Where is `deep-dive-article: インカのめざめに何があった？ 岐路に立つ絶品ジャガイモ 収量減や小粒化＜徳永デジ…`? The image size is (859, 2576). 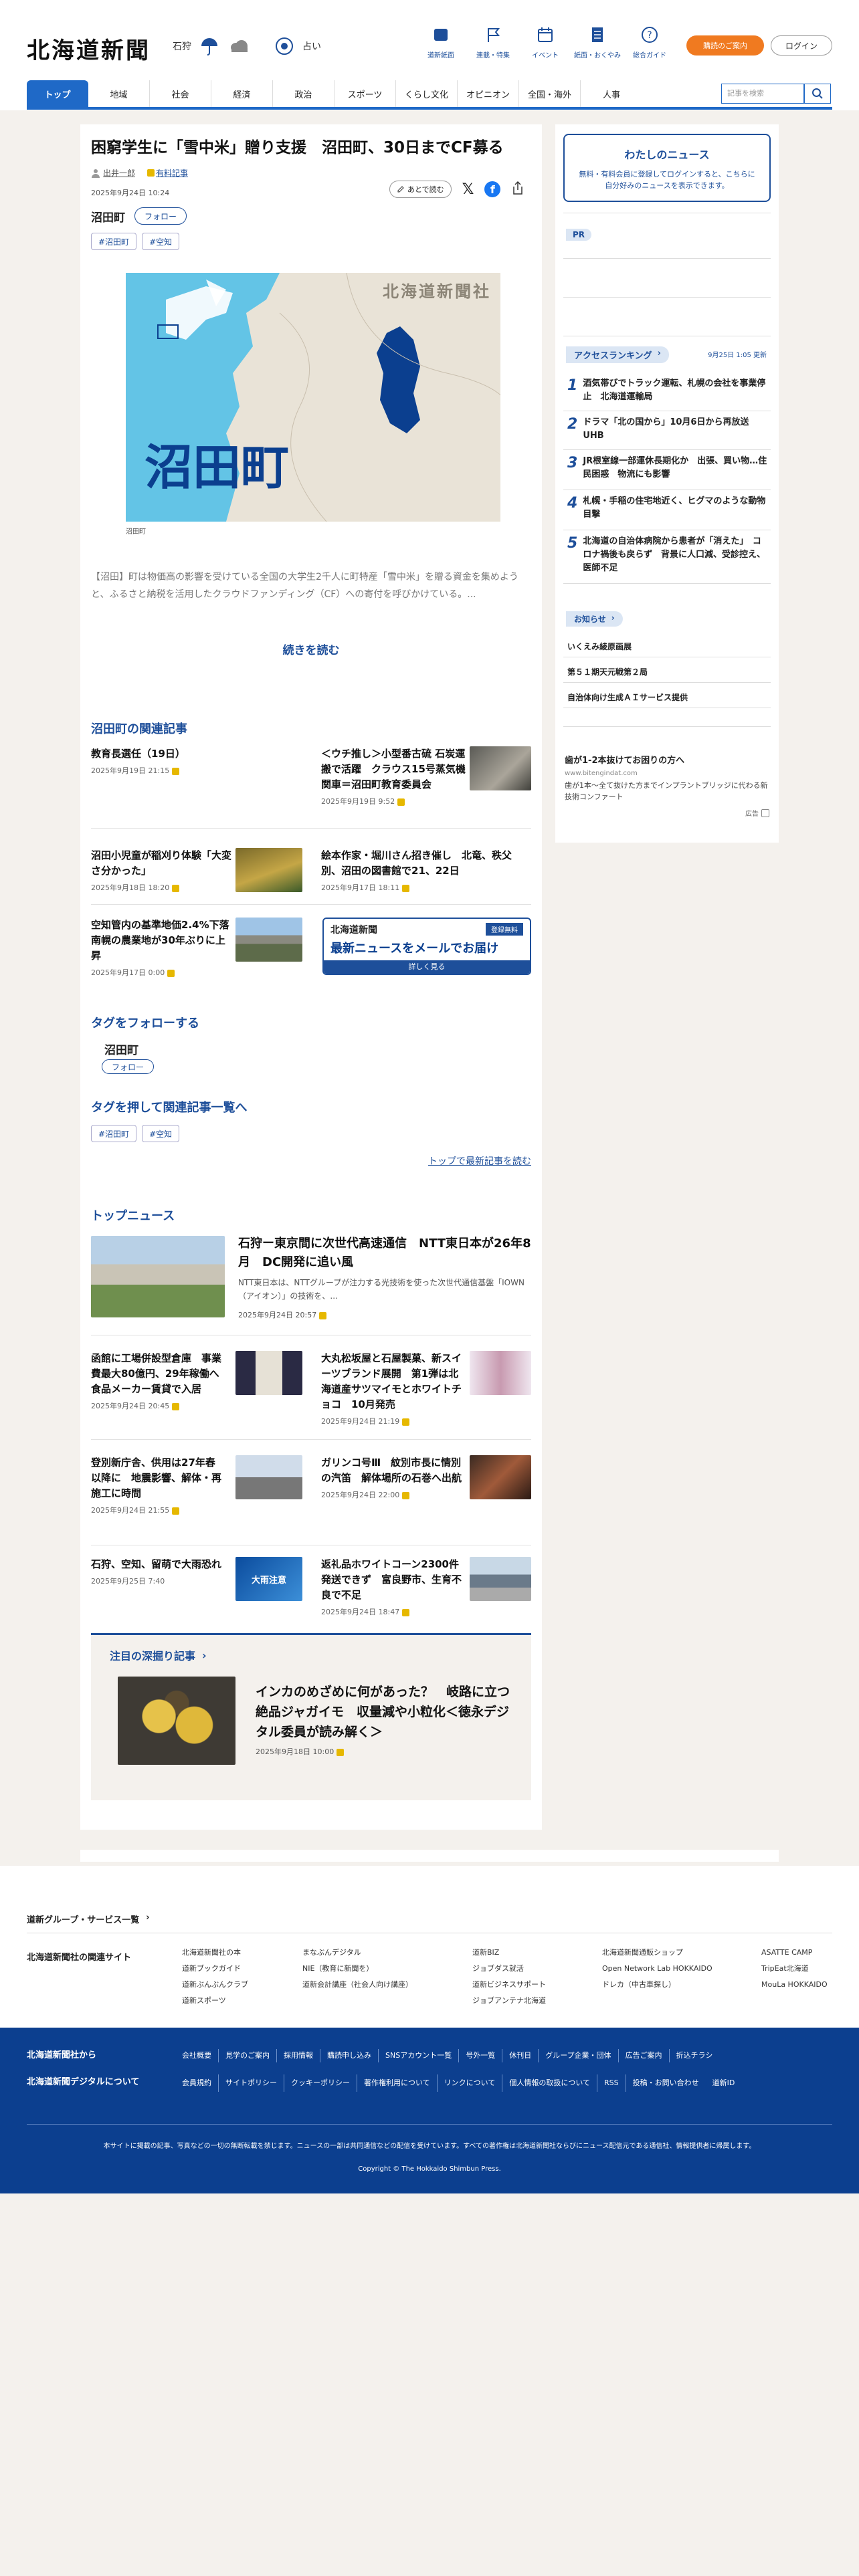 deep-dive-article: インカのめざめに何があった？ 岐路に立つ絶品ジャガイモ 収量減や小粒化＜徳永デジ… is located at coordinates (386, 1712).